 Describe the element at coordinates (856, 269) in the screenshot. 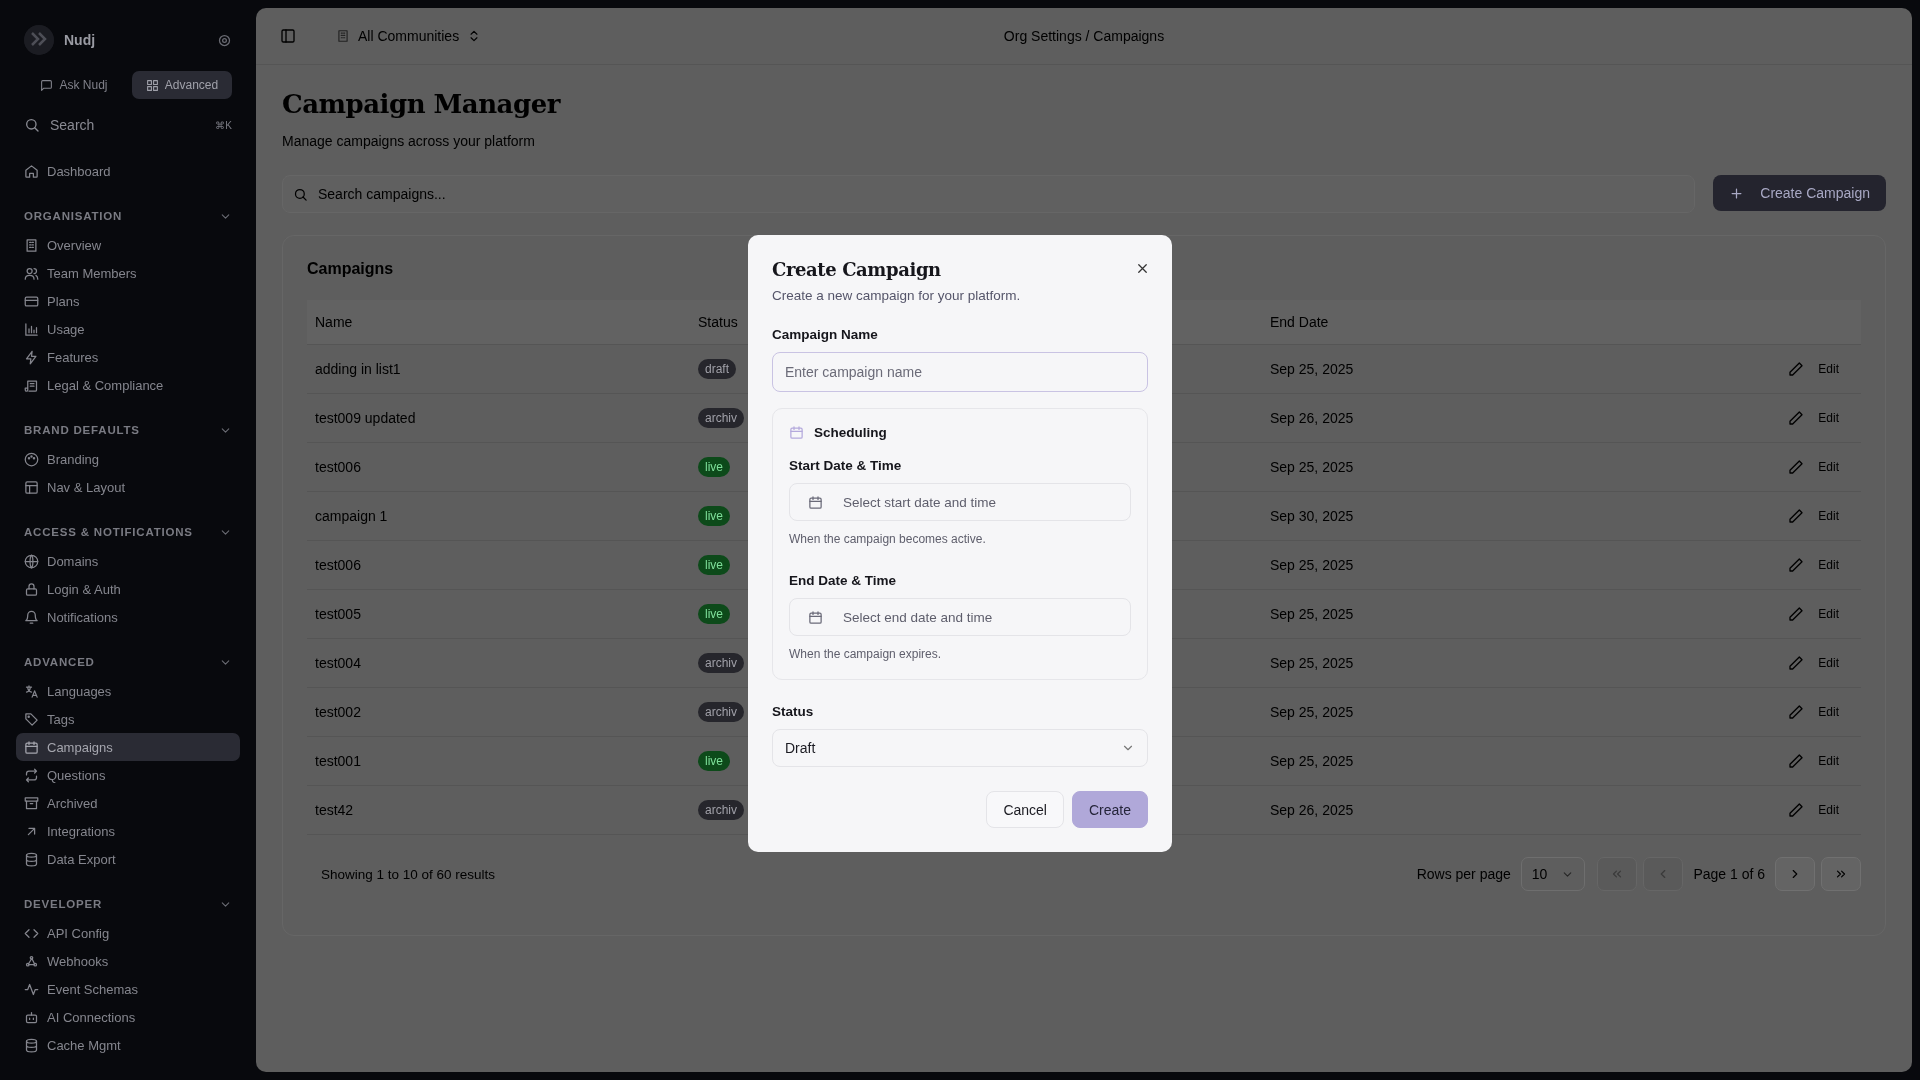

I see `dialog-title: Create Campaign` at that location.